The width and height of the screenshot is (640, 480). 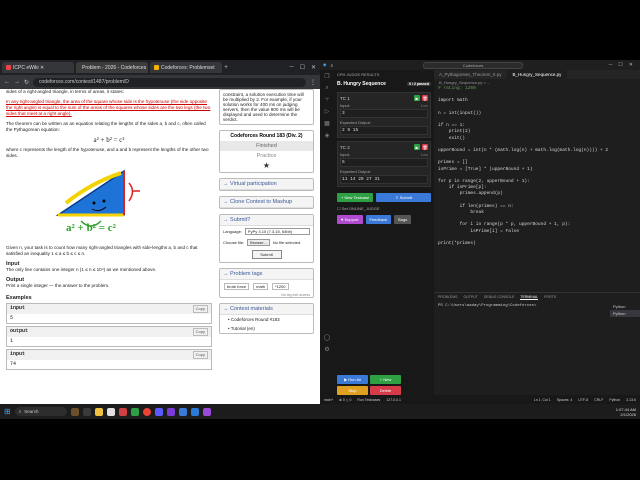 What do you see at coordinates (625, 313) in the screenshot?
I see `terminal-item-selected: Python` at bounding box center [625, 313].